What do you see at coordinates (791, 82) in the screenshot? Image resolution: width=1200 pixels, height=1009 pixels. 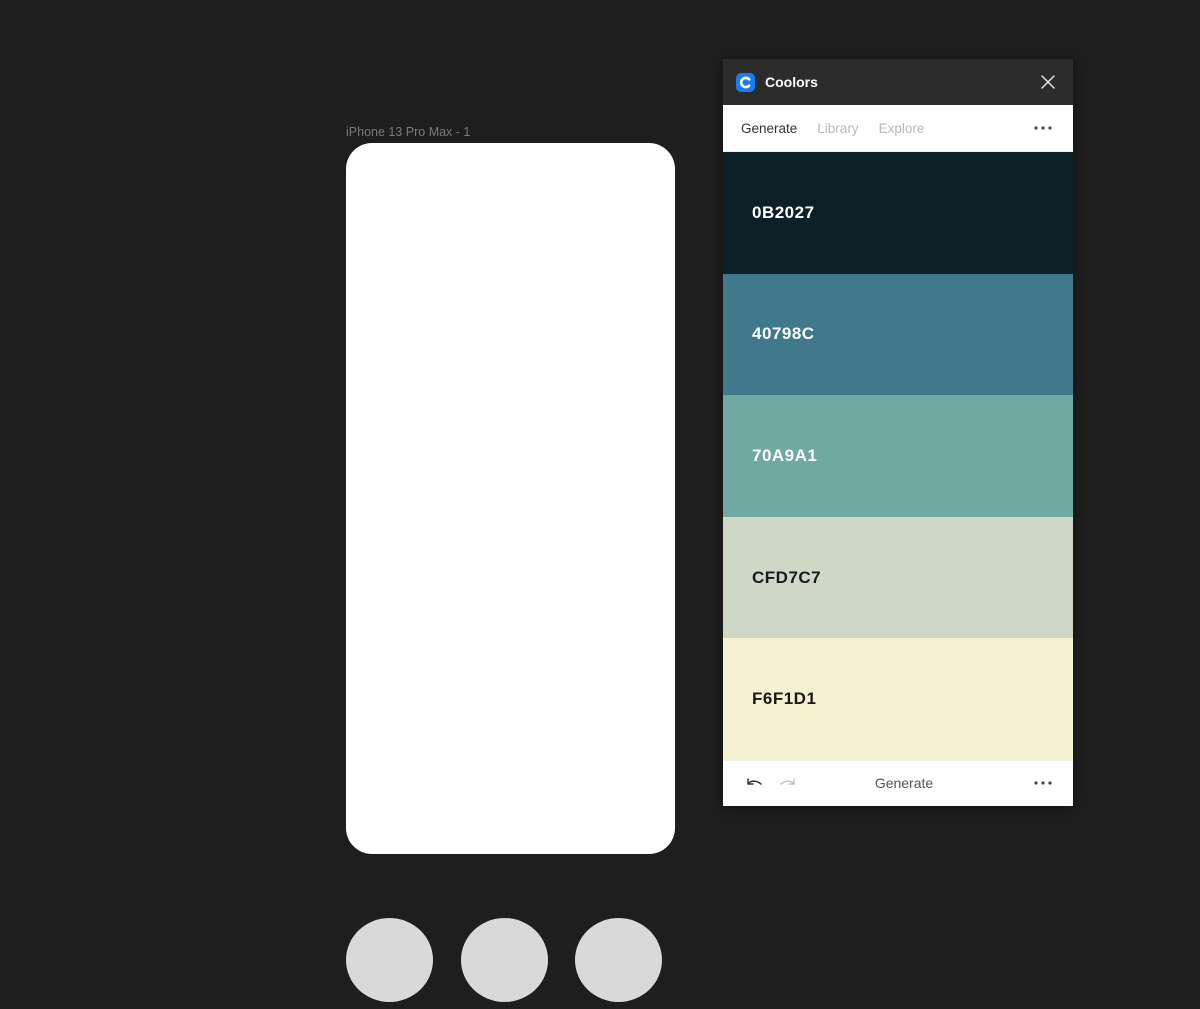 I see `plugin-title: Coolors` at bounding box center [791, 82].